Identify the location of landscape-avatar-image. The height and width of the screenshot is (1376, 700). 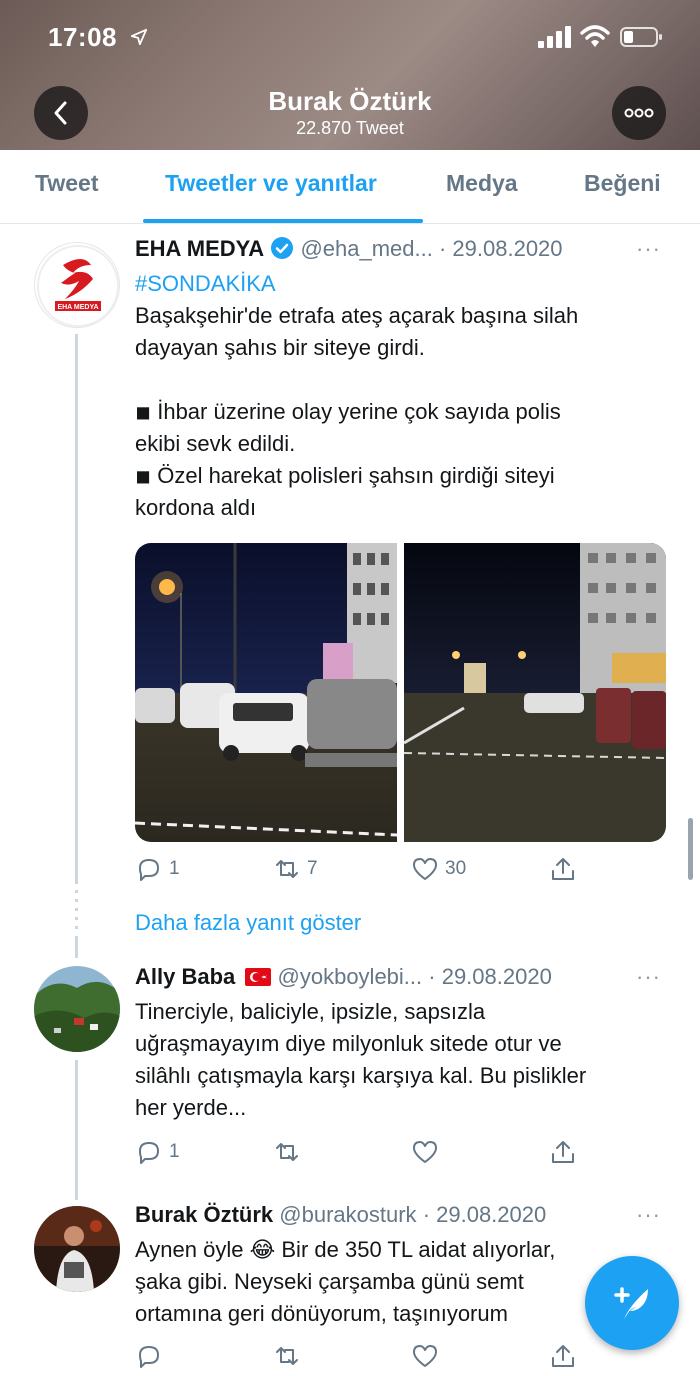
(77, 1009).